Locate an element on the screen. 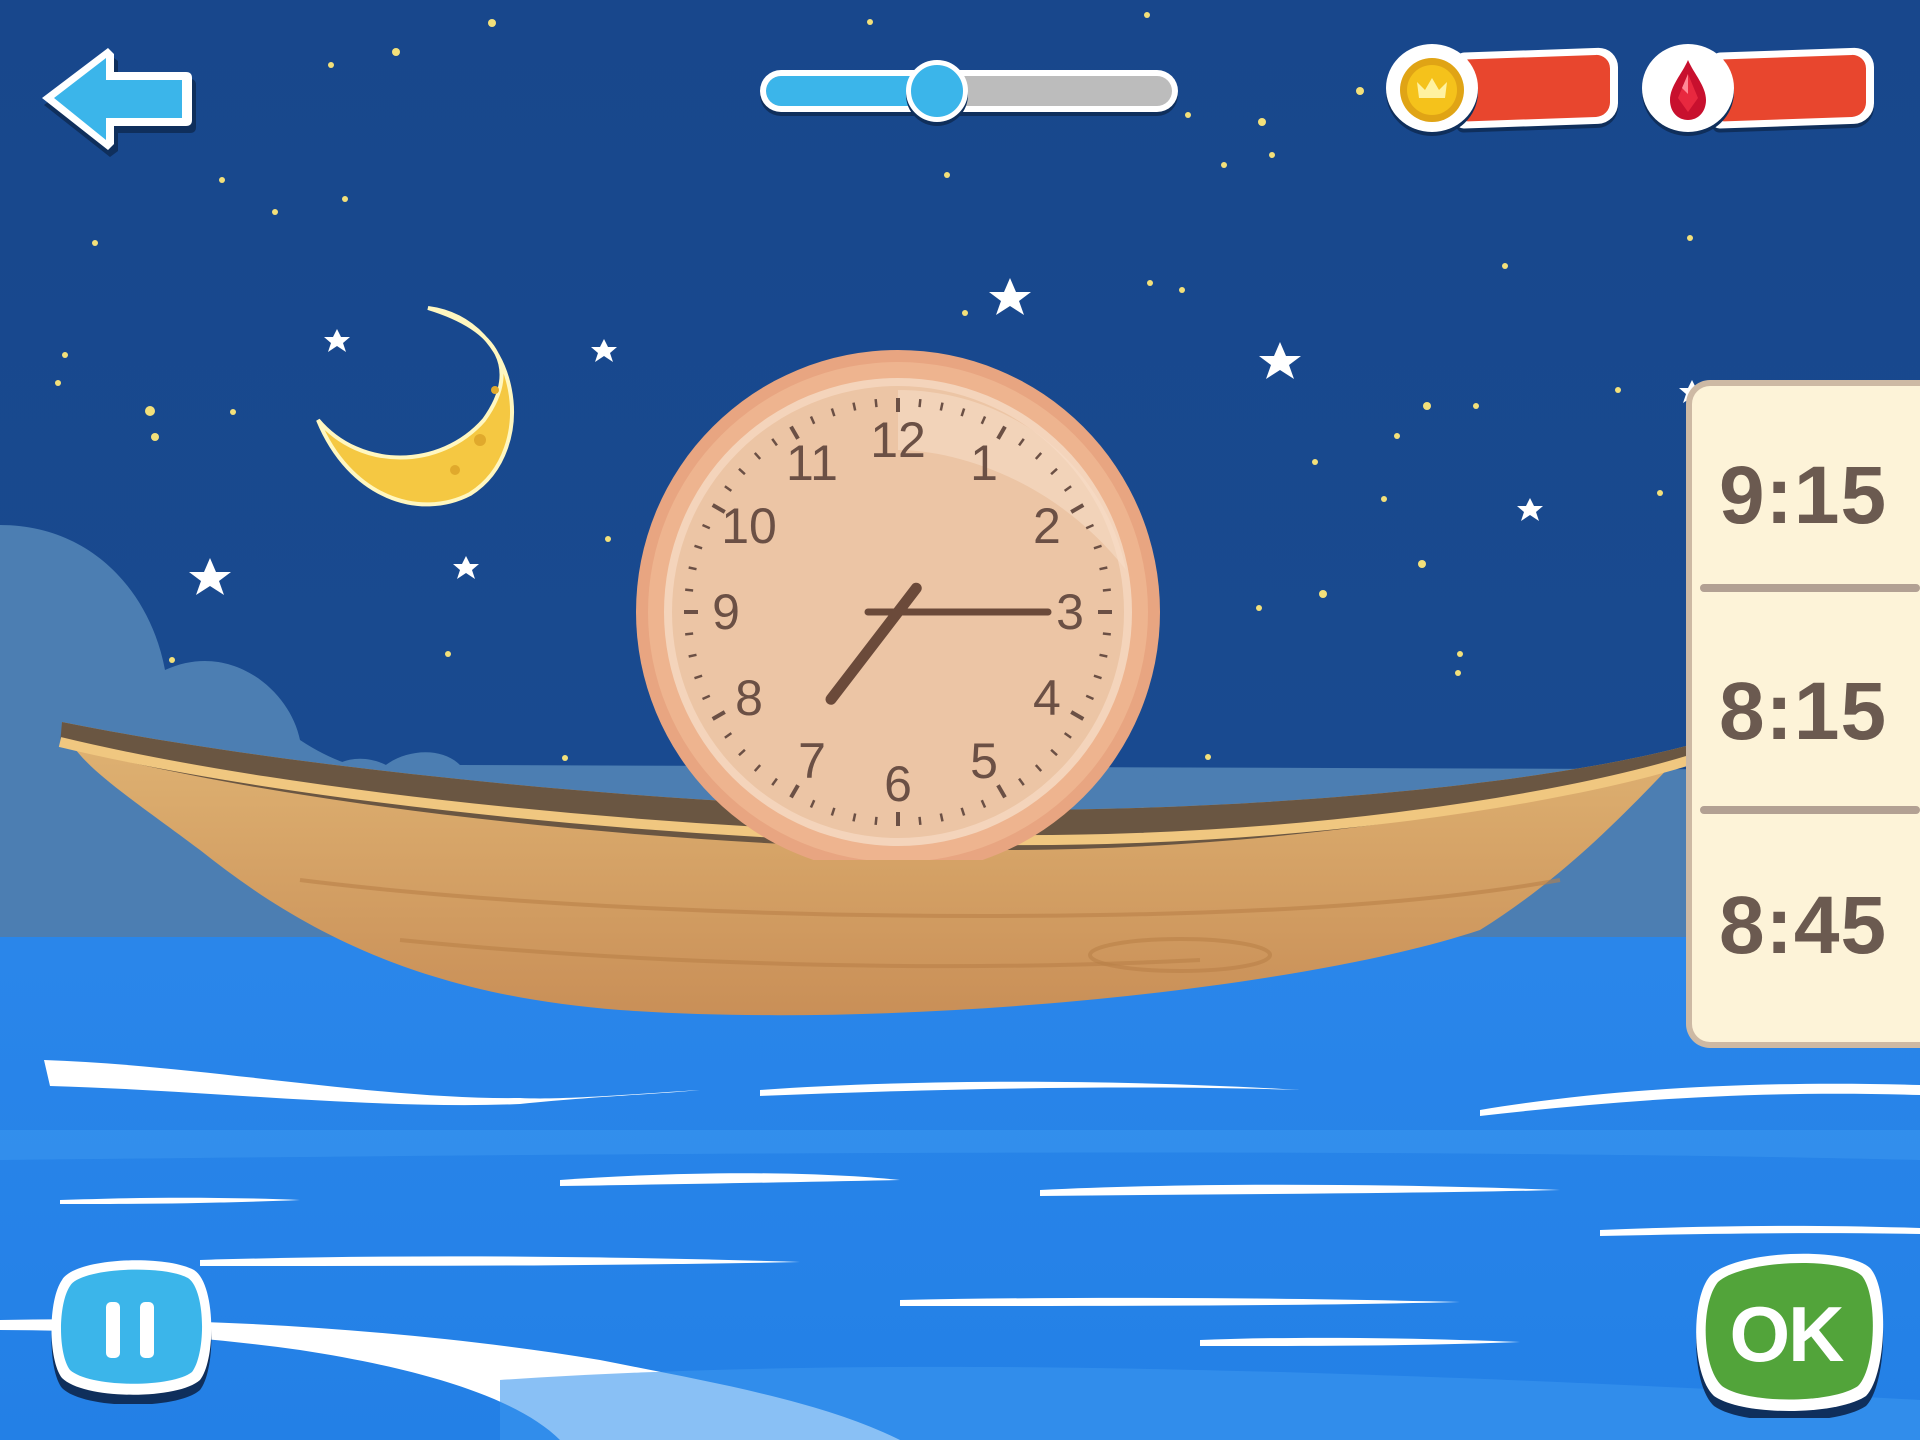 This screenshot has width=1920, height=1440. ok-button: OK is located at coordinates (1786, 1334).